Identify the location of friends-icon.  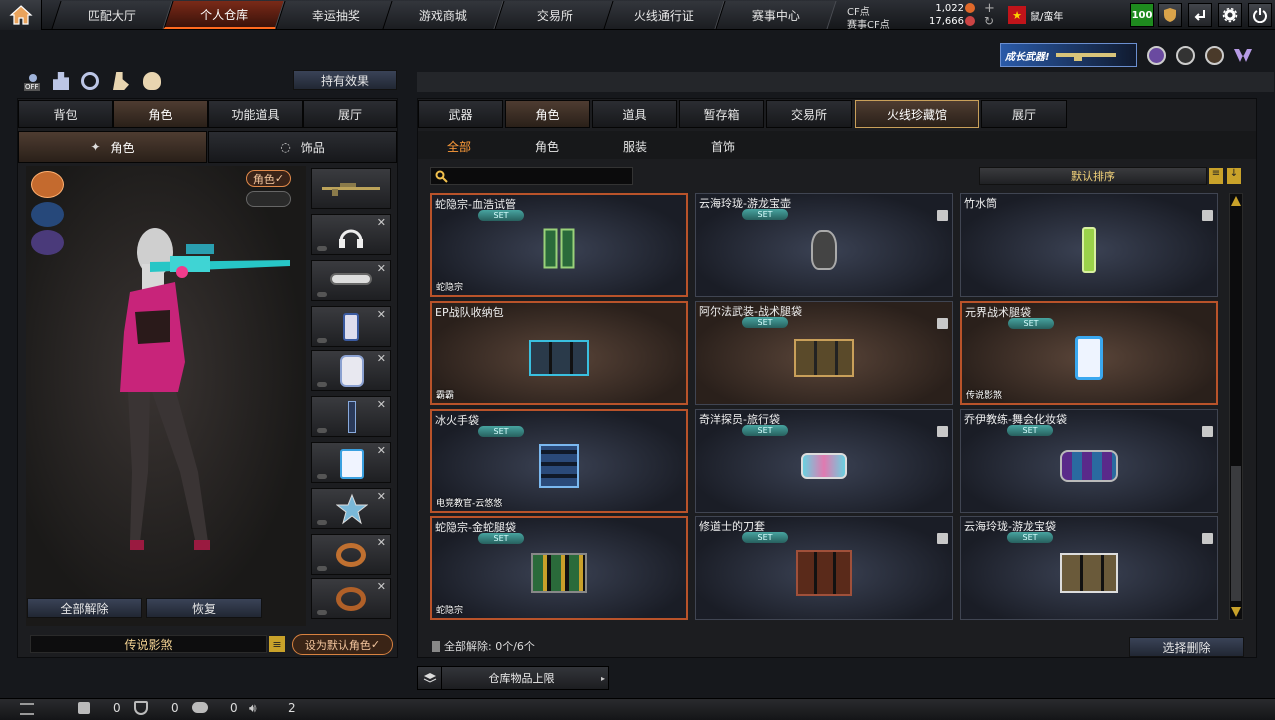
(84, 708).